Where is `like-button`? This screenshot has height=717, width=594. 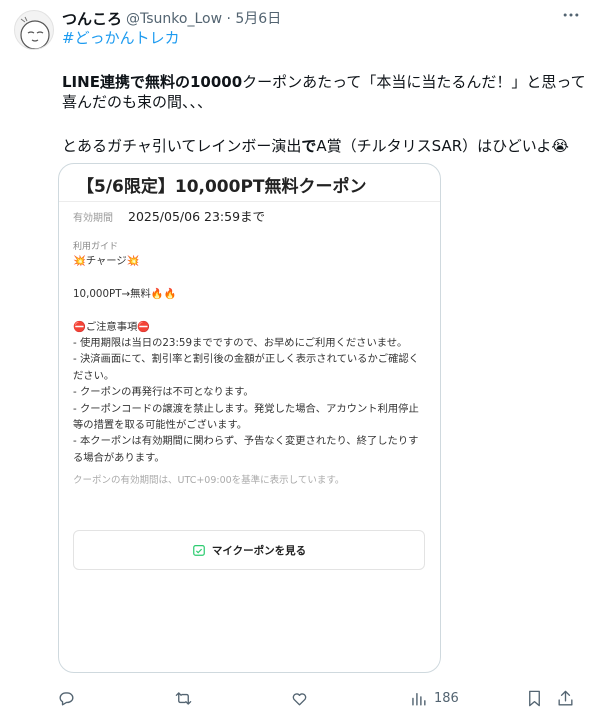 like-button is located at coordinates (299, 698).